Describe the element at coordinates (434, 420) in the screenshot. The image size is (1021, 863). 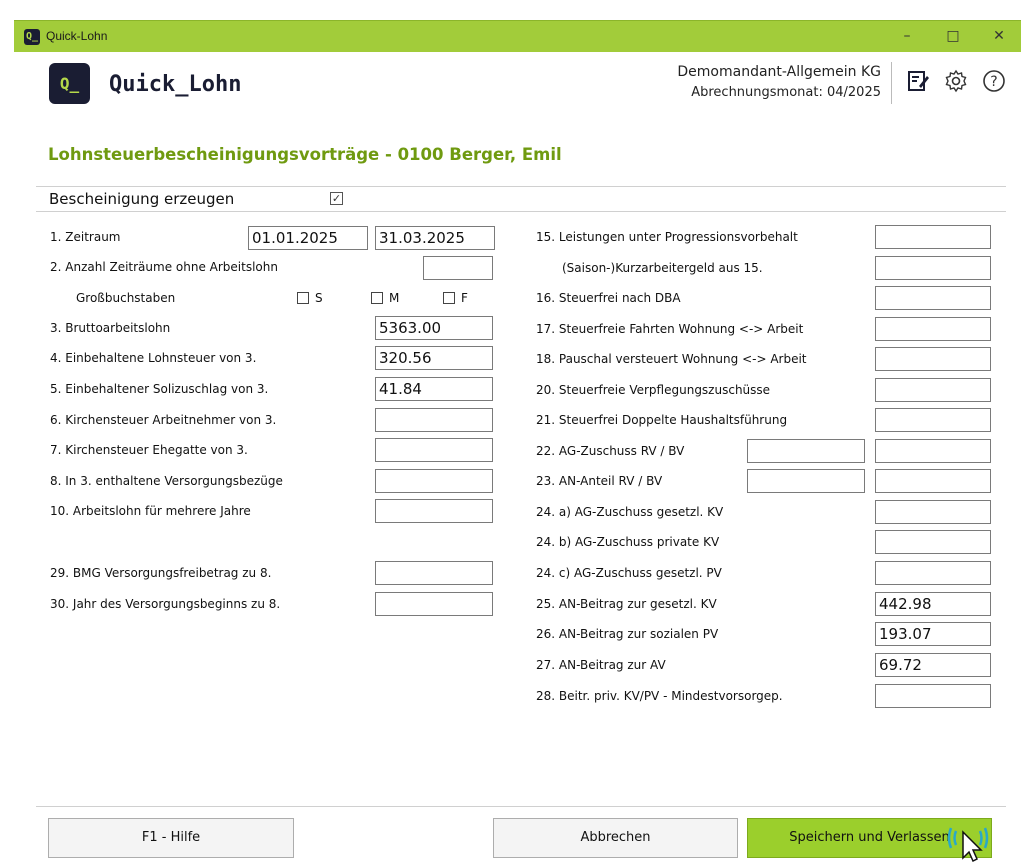
I see `kirchensteuer-an-input` at that location.